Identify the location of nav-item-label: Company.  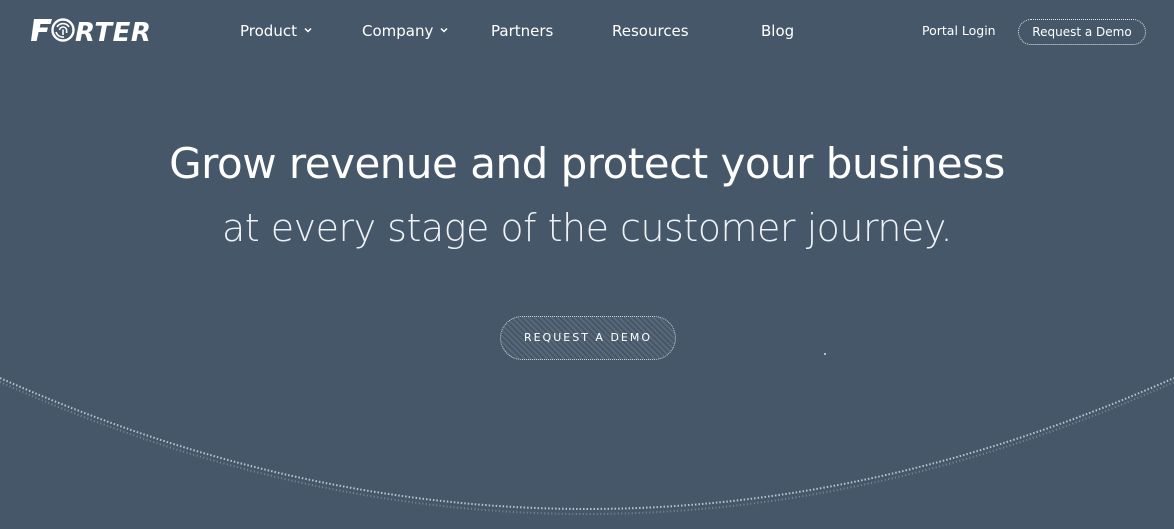
(398, 31).